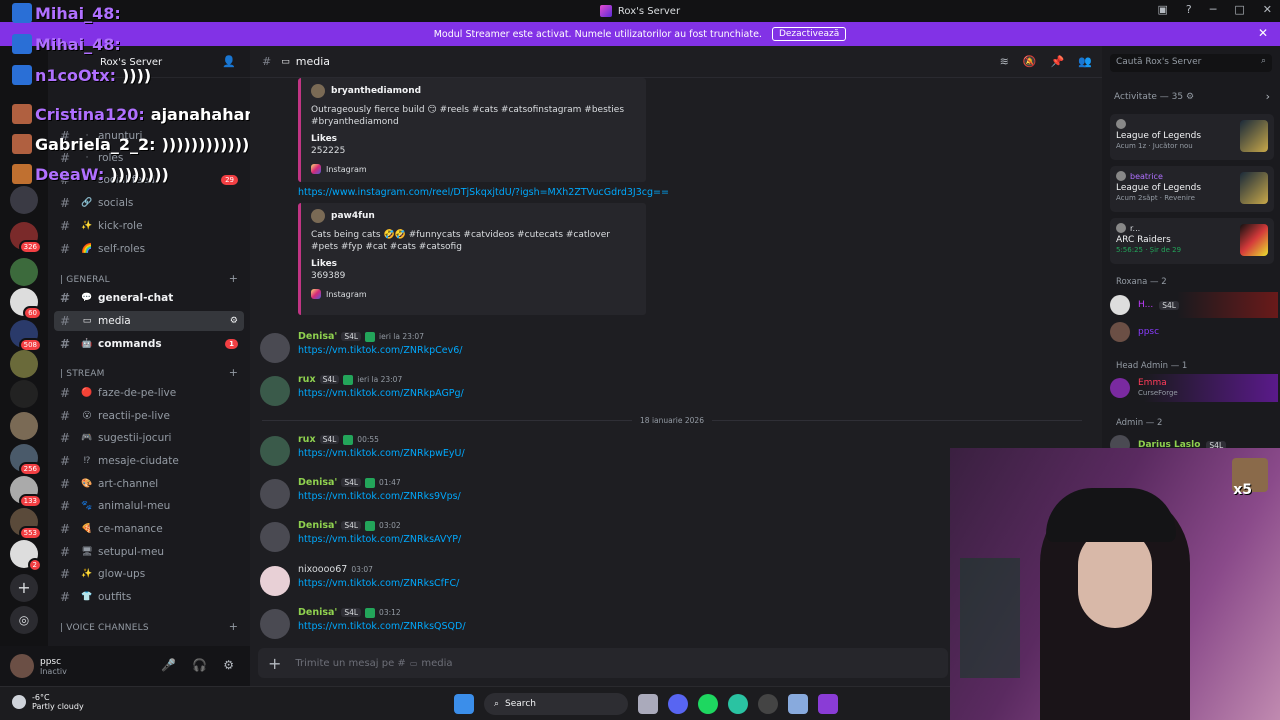  Describe the element at coordinates (1004, 61) in the screenshot. I see `threads-icon: ≋` at that location.